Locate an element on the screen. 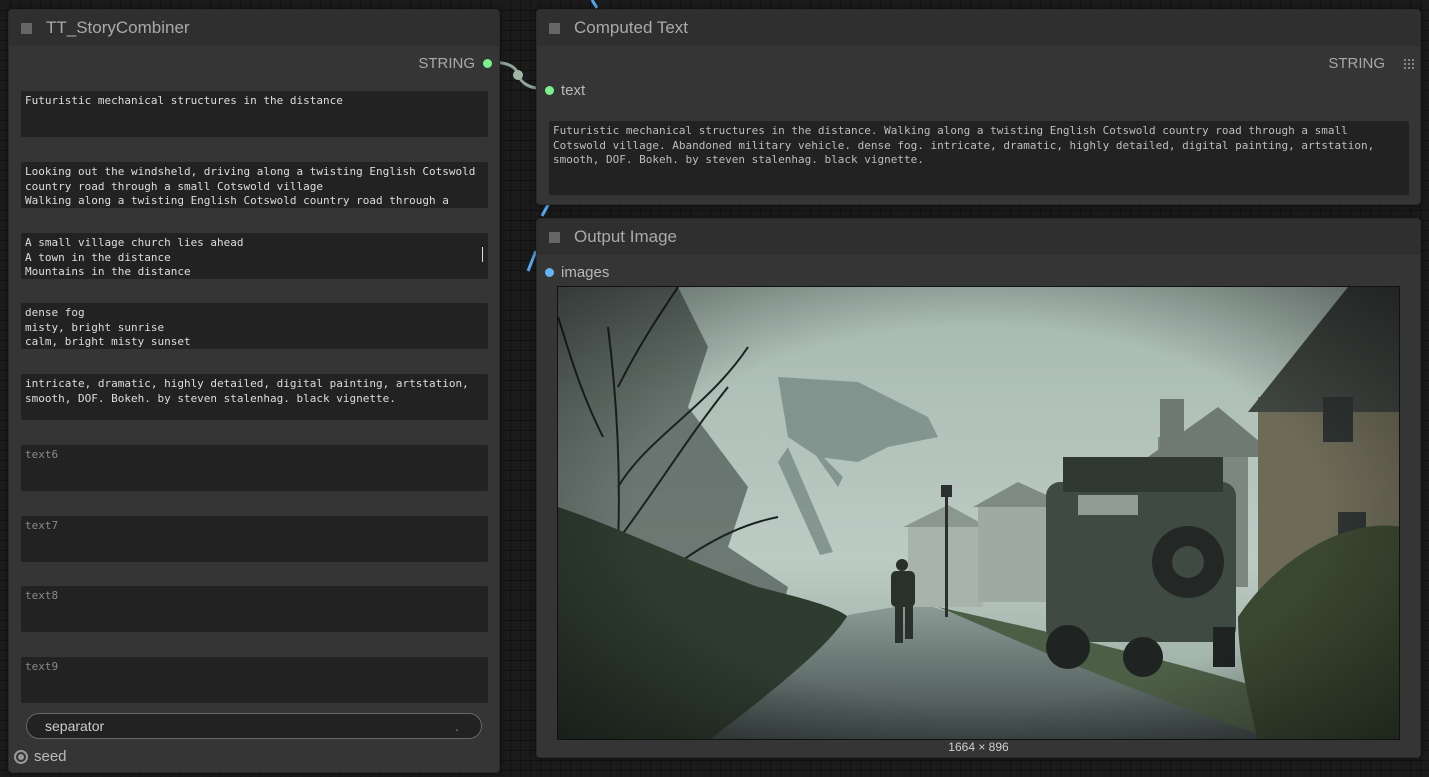  image-link-bottom is located at coordinates (532, 261).